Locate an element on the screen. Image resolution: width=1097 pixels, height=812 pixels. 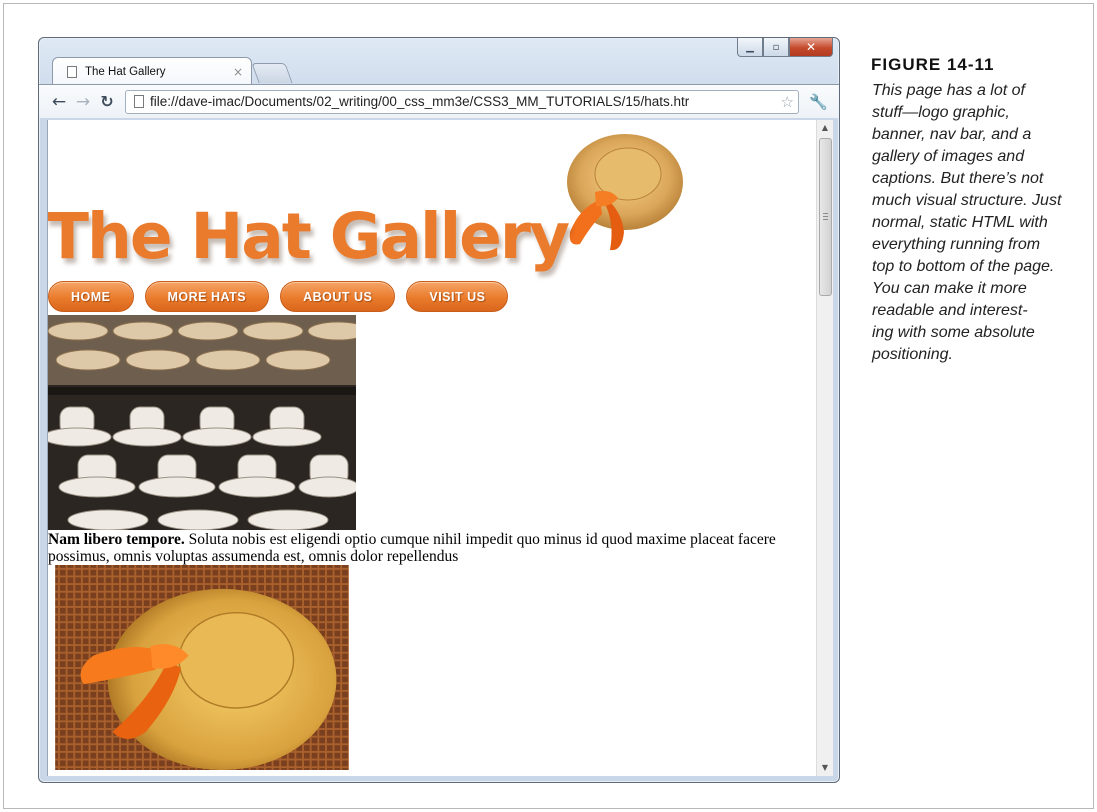
grip-icon is located at coordinates (825, 216).